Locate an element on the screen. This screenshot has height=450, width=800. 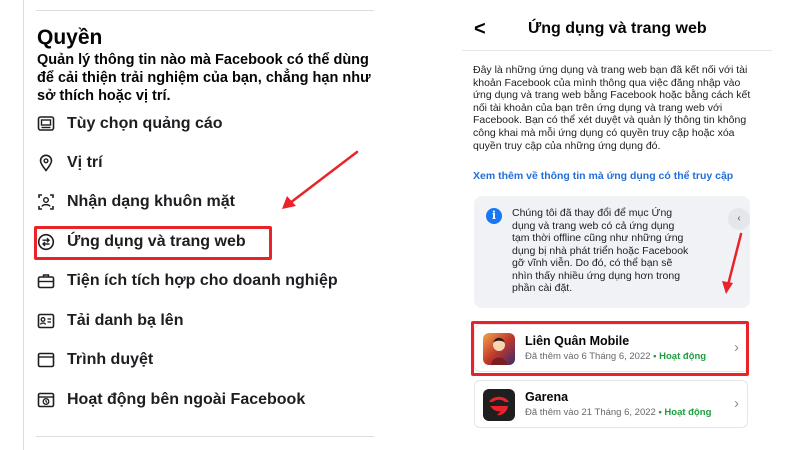
menu-item-label: Trình duyệt is located at coordinates (110, 359).